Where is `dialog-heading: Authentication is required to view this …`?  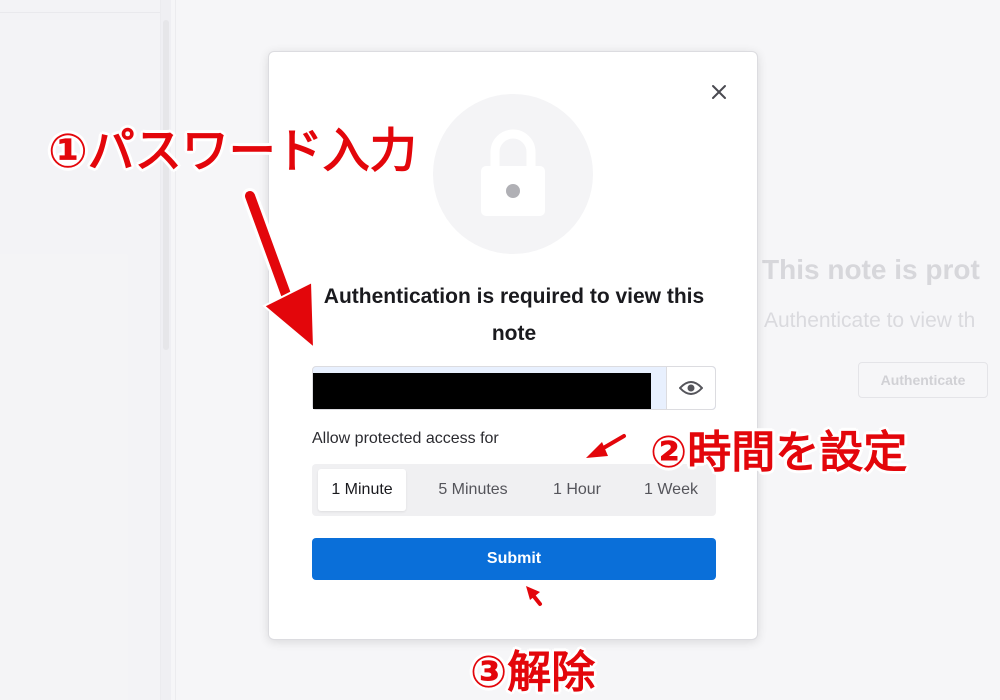
dialog-heading: Authentication is required to view this … is located at coordinates (514, 315).